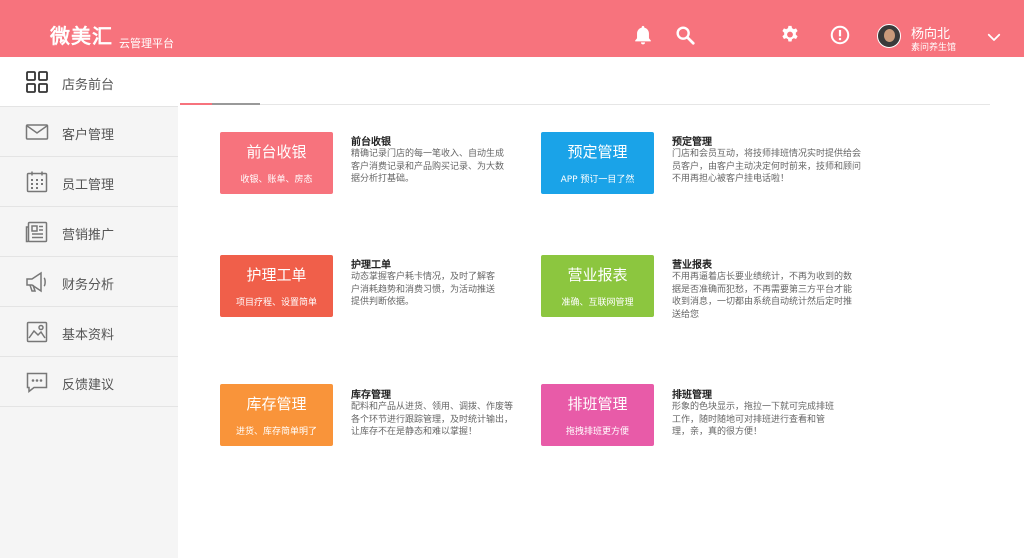 The height and width of the screenshot is (558, 1024). What do you see at coordinates (220, 104) in the screenshot?
I see `tab-indicator` at bounding box center [220, 104].